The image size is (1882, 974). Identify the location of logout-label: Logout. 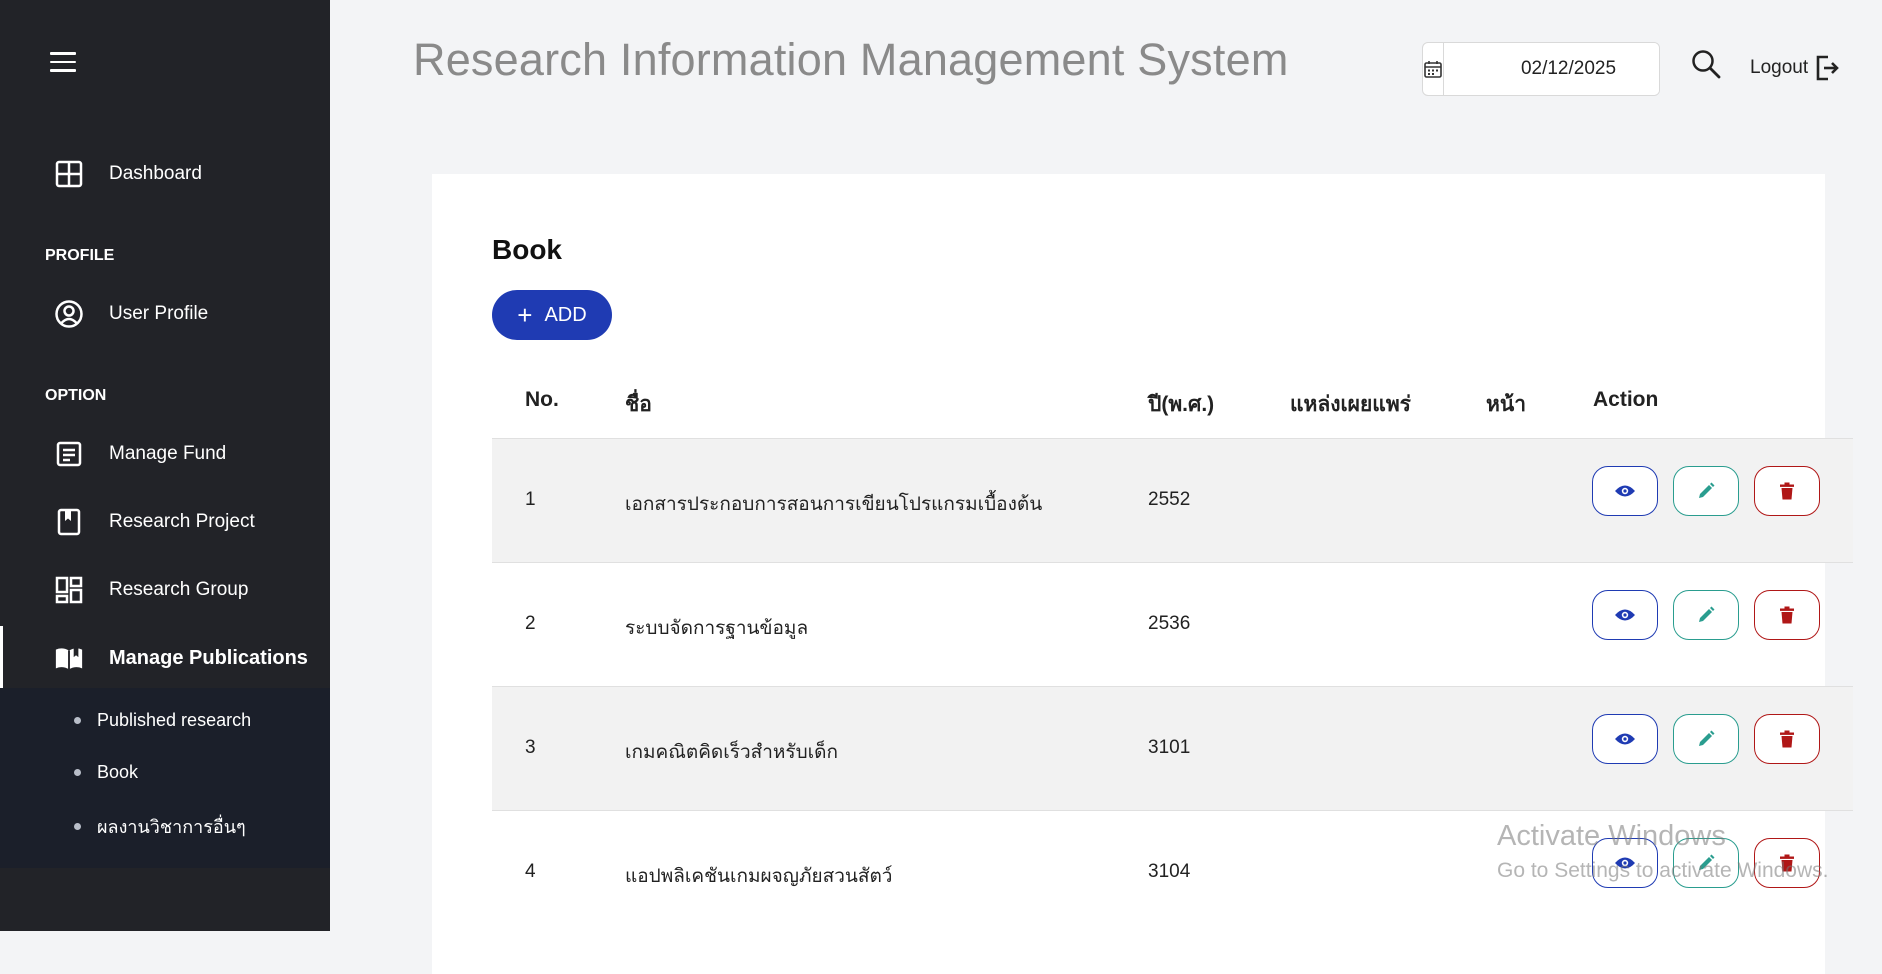
(1779, 67).